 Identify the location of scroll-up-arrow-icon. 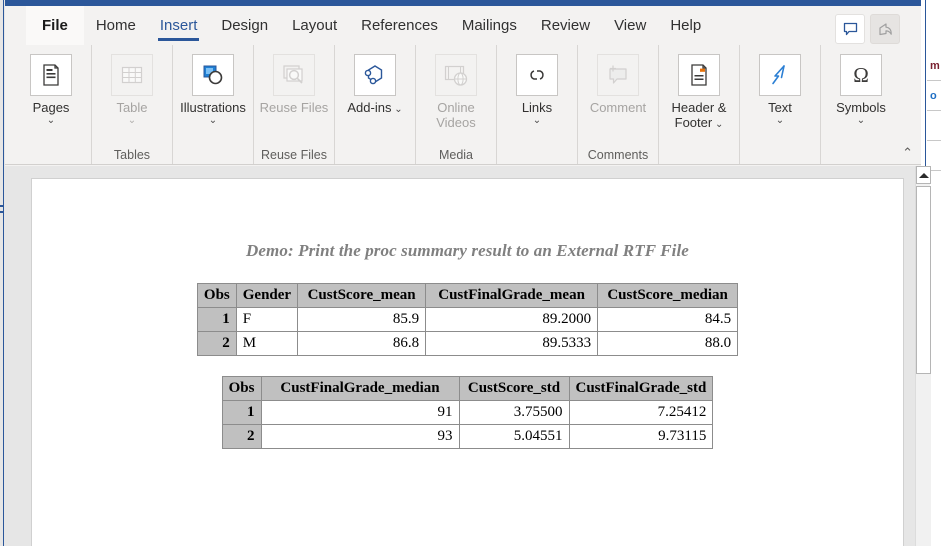
(923, 175).